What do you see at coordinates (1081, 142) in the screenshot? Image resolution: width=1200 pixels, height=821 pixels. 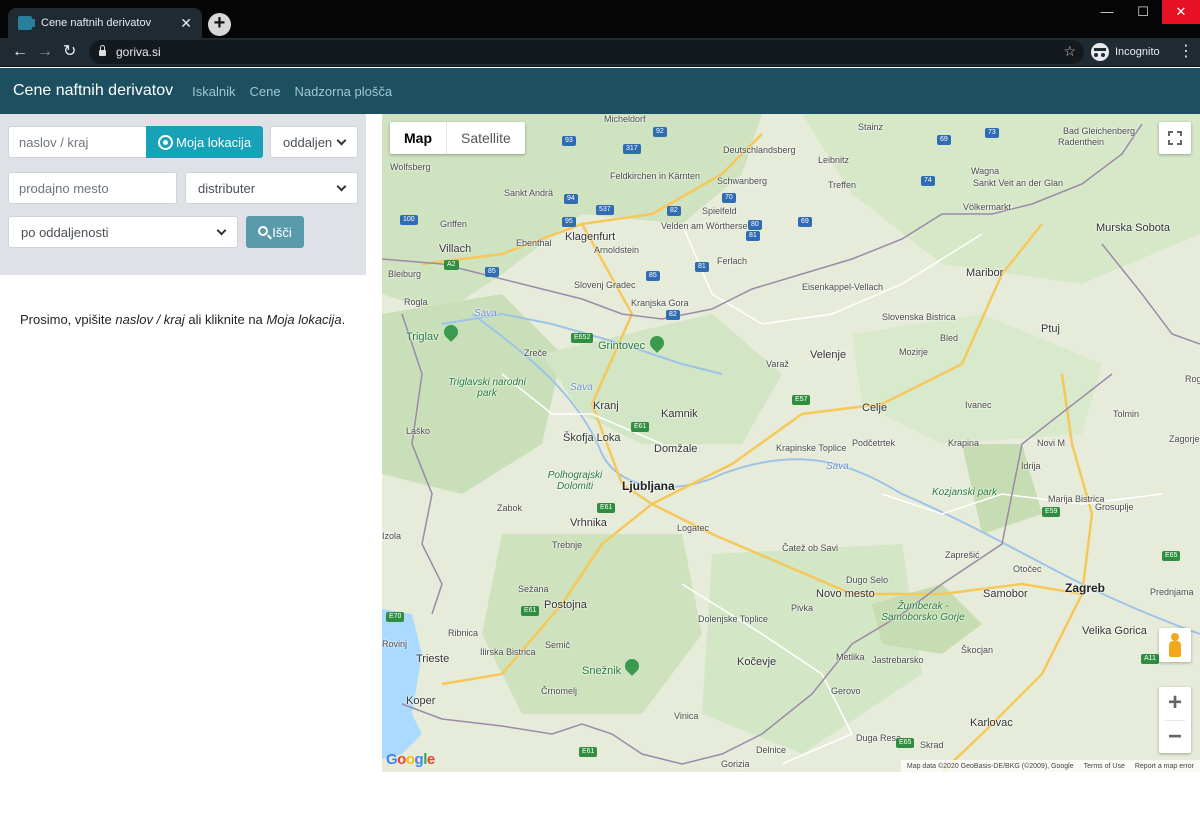 I see `map-label: Radenthein` at bounding box center [1081, 142].